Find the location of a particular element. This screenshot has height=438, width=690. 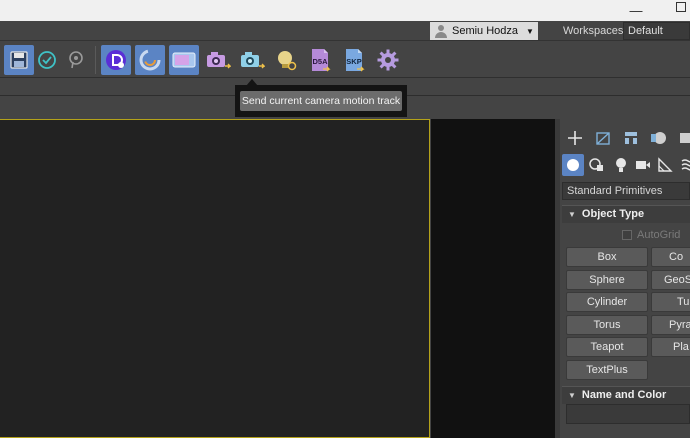

user-avatar-icon is located at coordinates (441, 31).